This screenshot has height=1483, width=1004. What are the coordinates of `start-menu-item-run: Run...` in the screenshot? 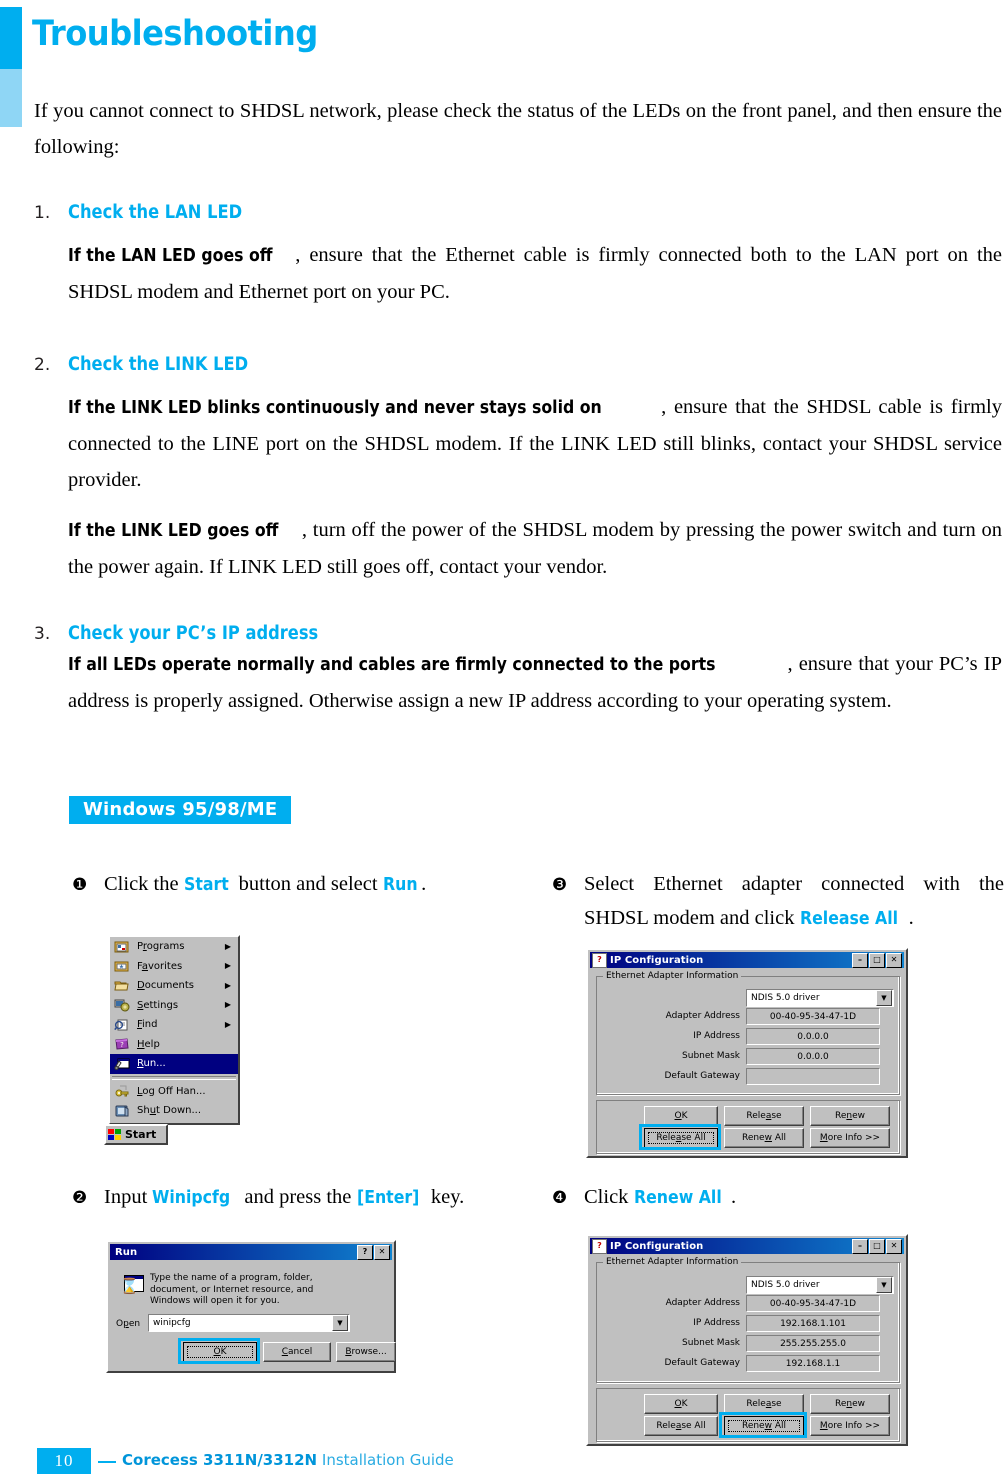 It's located at (174, 1064).